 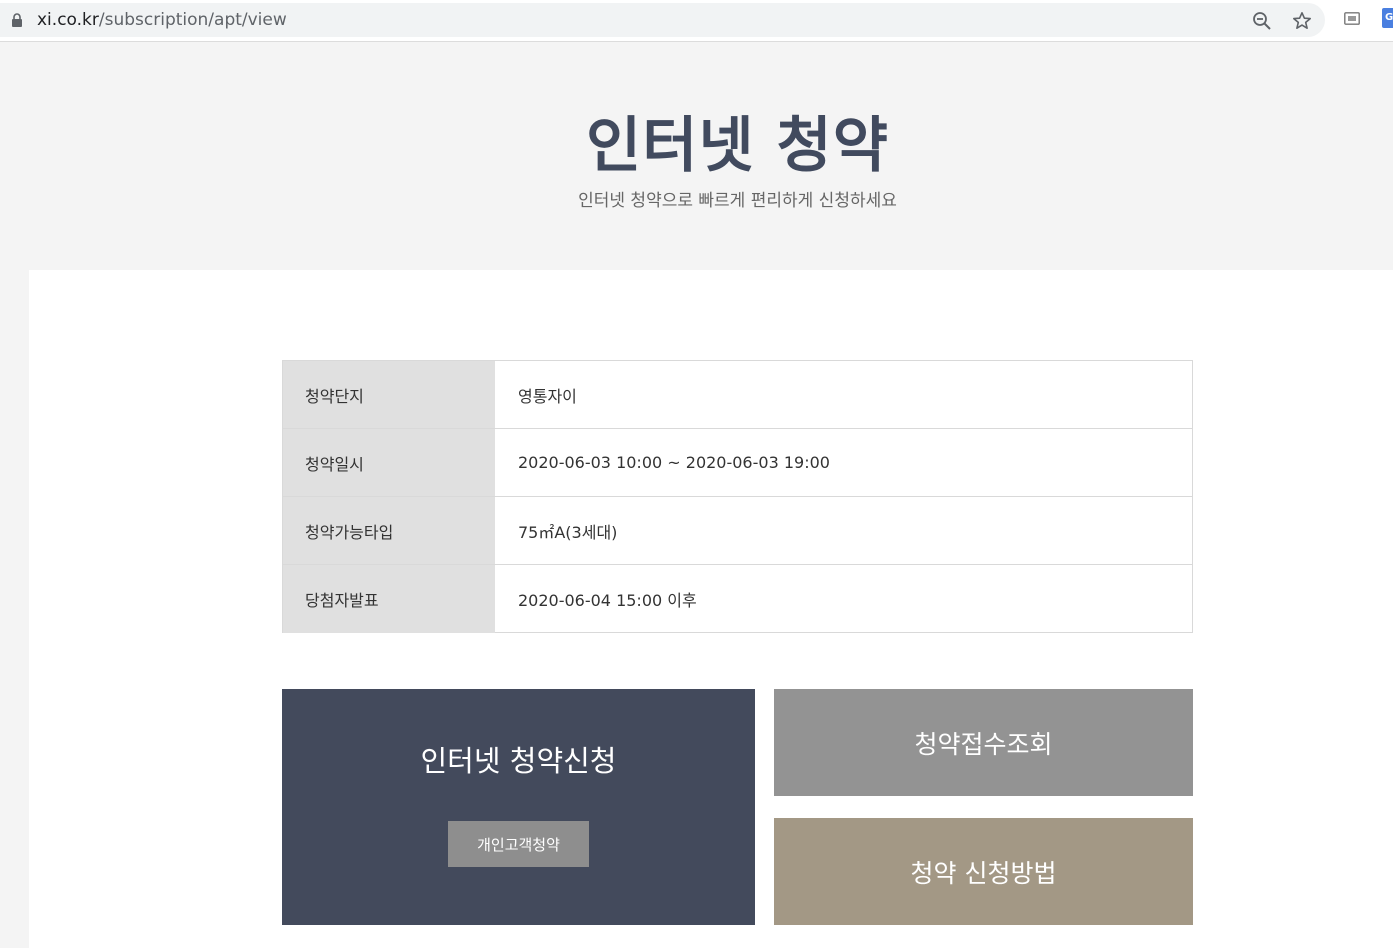 I want to click on zoom-out-icon, so click(x=1262, y=21).